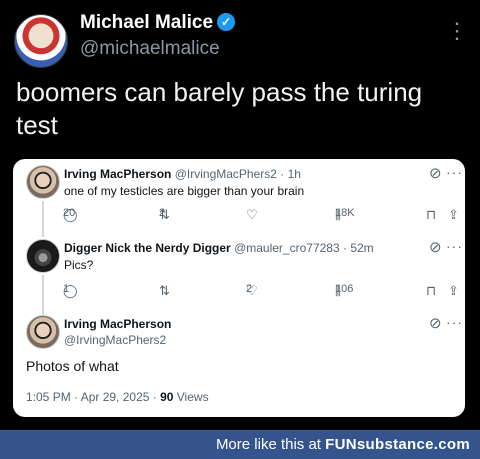 This screenshot has width=480, height=459. I want to click on reply-header: Irving MacPherson @IrvingMacPhers2 · 1h, so click(182, 174).